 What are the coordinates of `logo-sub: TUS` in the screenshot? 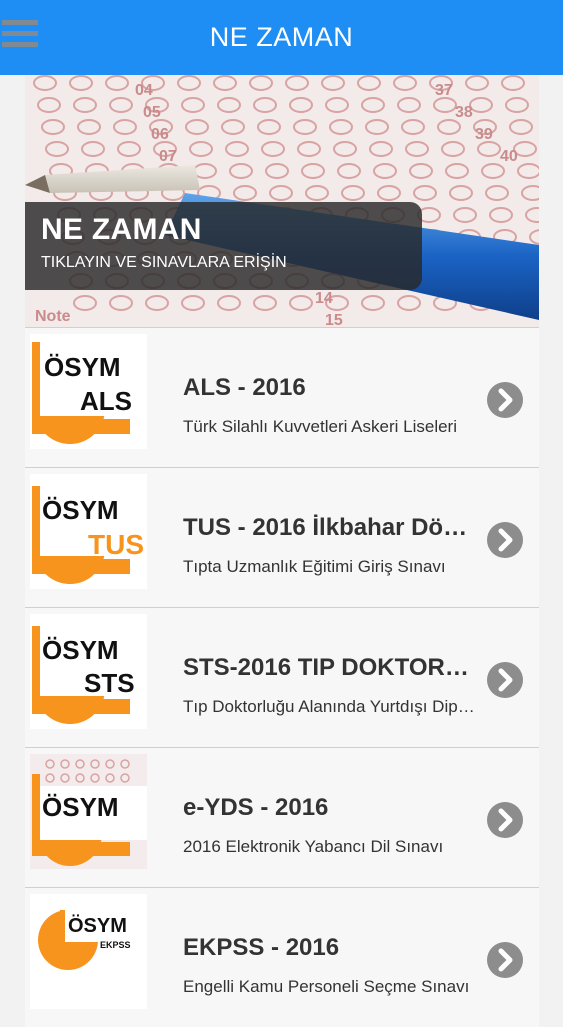 It's located at (116, 544).